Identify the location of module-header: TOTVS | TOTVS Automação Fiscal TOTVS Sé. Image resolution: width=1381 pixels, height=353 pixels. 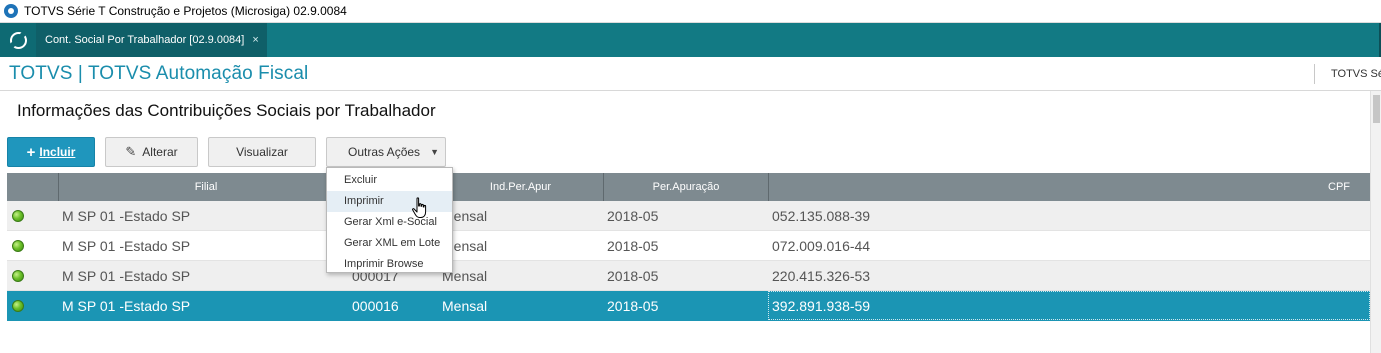
(690, 74).